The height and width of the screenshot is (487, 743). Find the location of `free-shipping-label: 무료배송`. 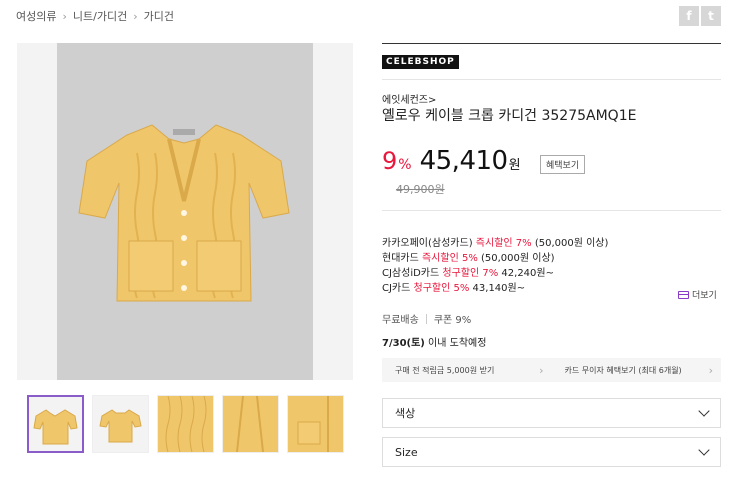

free-shipping-label: 무료배송 is located at coordinates (400, 320).